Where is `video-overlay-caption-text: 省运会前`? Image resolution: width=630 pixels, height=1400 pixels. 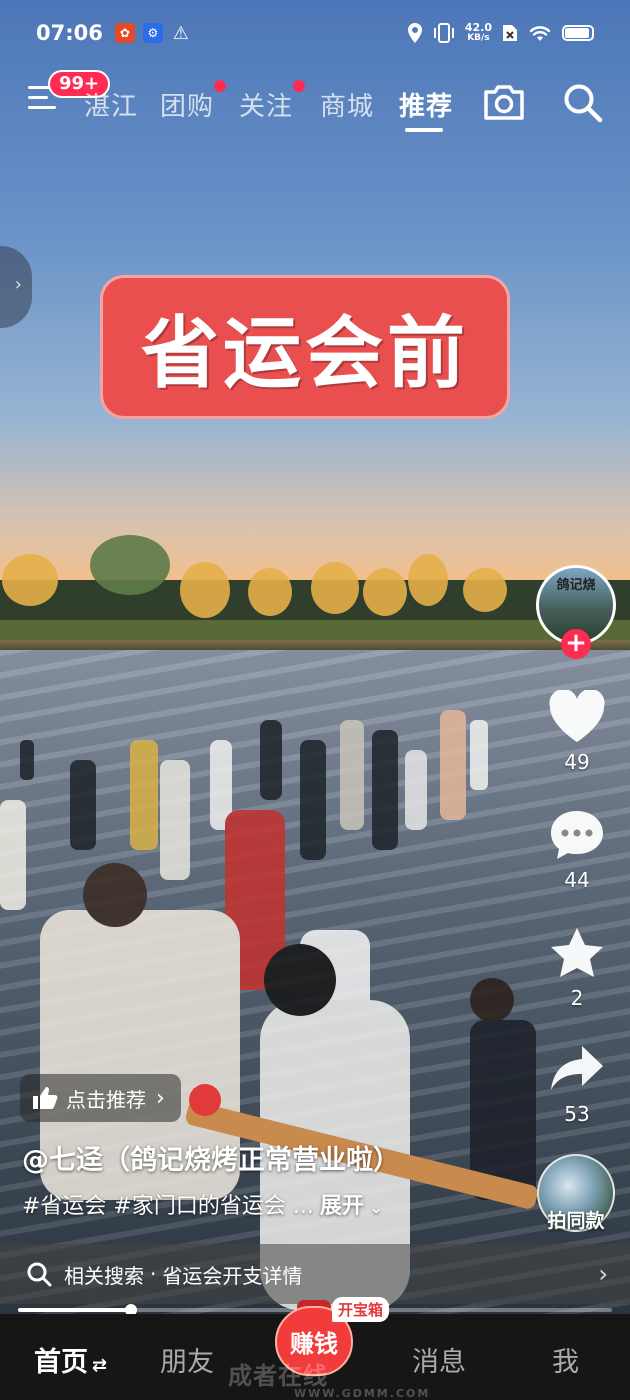
video-overlay-caption-text: 省运会前 is located at coordinates (304, 354).